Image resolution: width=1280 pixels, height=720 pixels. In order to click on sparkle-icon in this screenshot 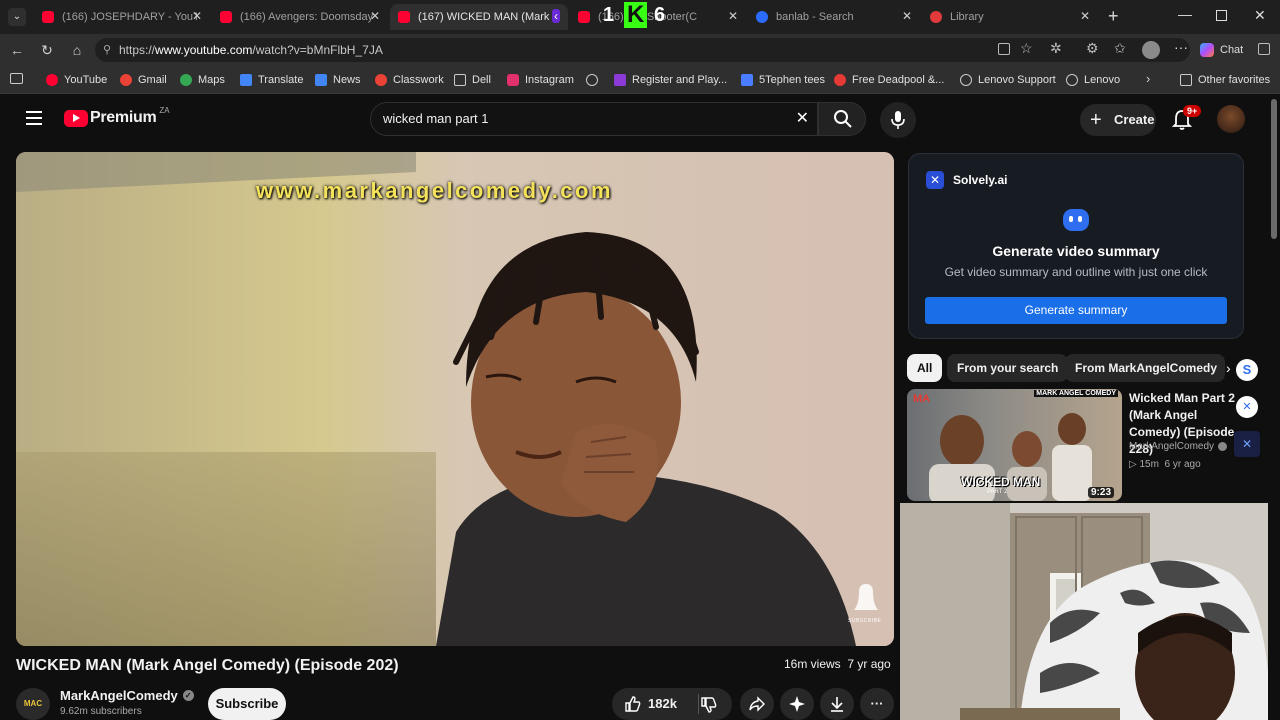, I will do `click(797, 704)`.